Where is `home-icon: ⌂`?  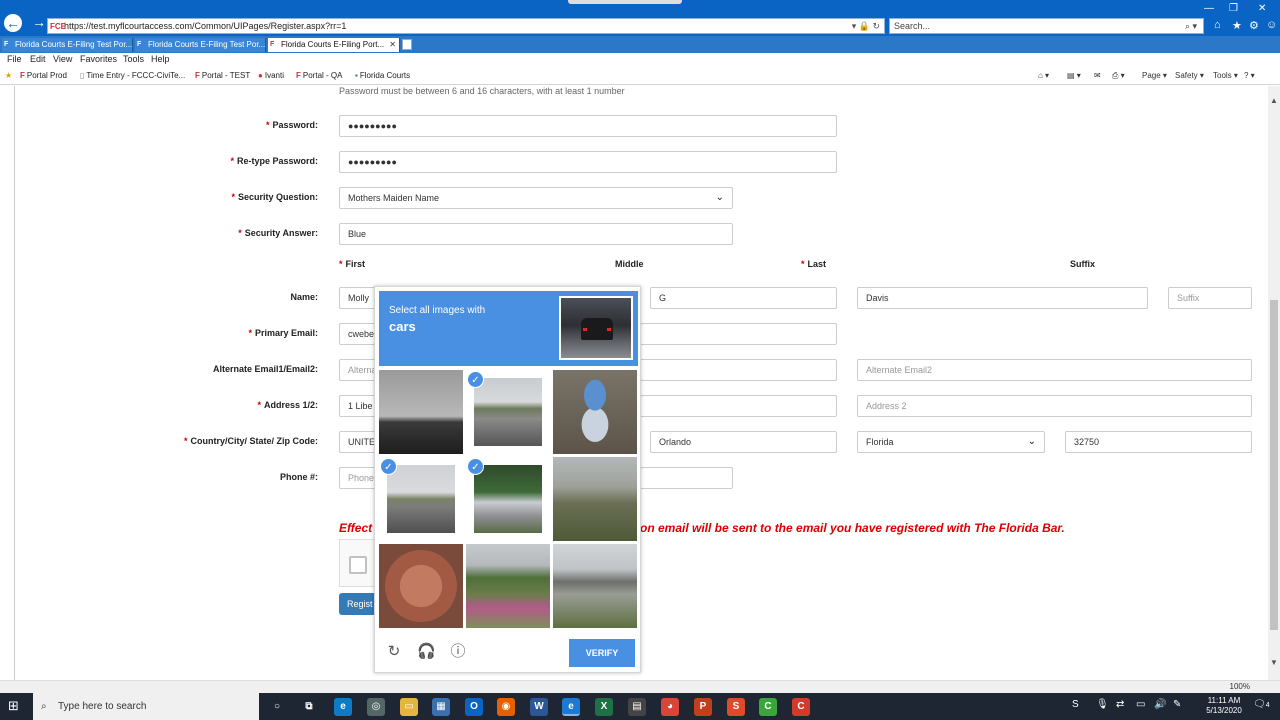 home-icon: ⌂ is located at coordinates (1217, 25).